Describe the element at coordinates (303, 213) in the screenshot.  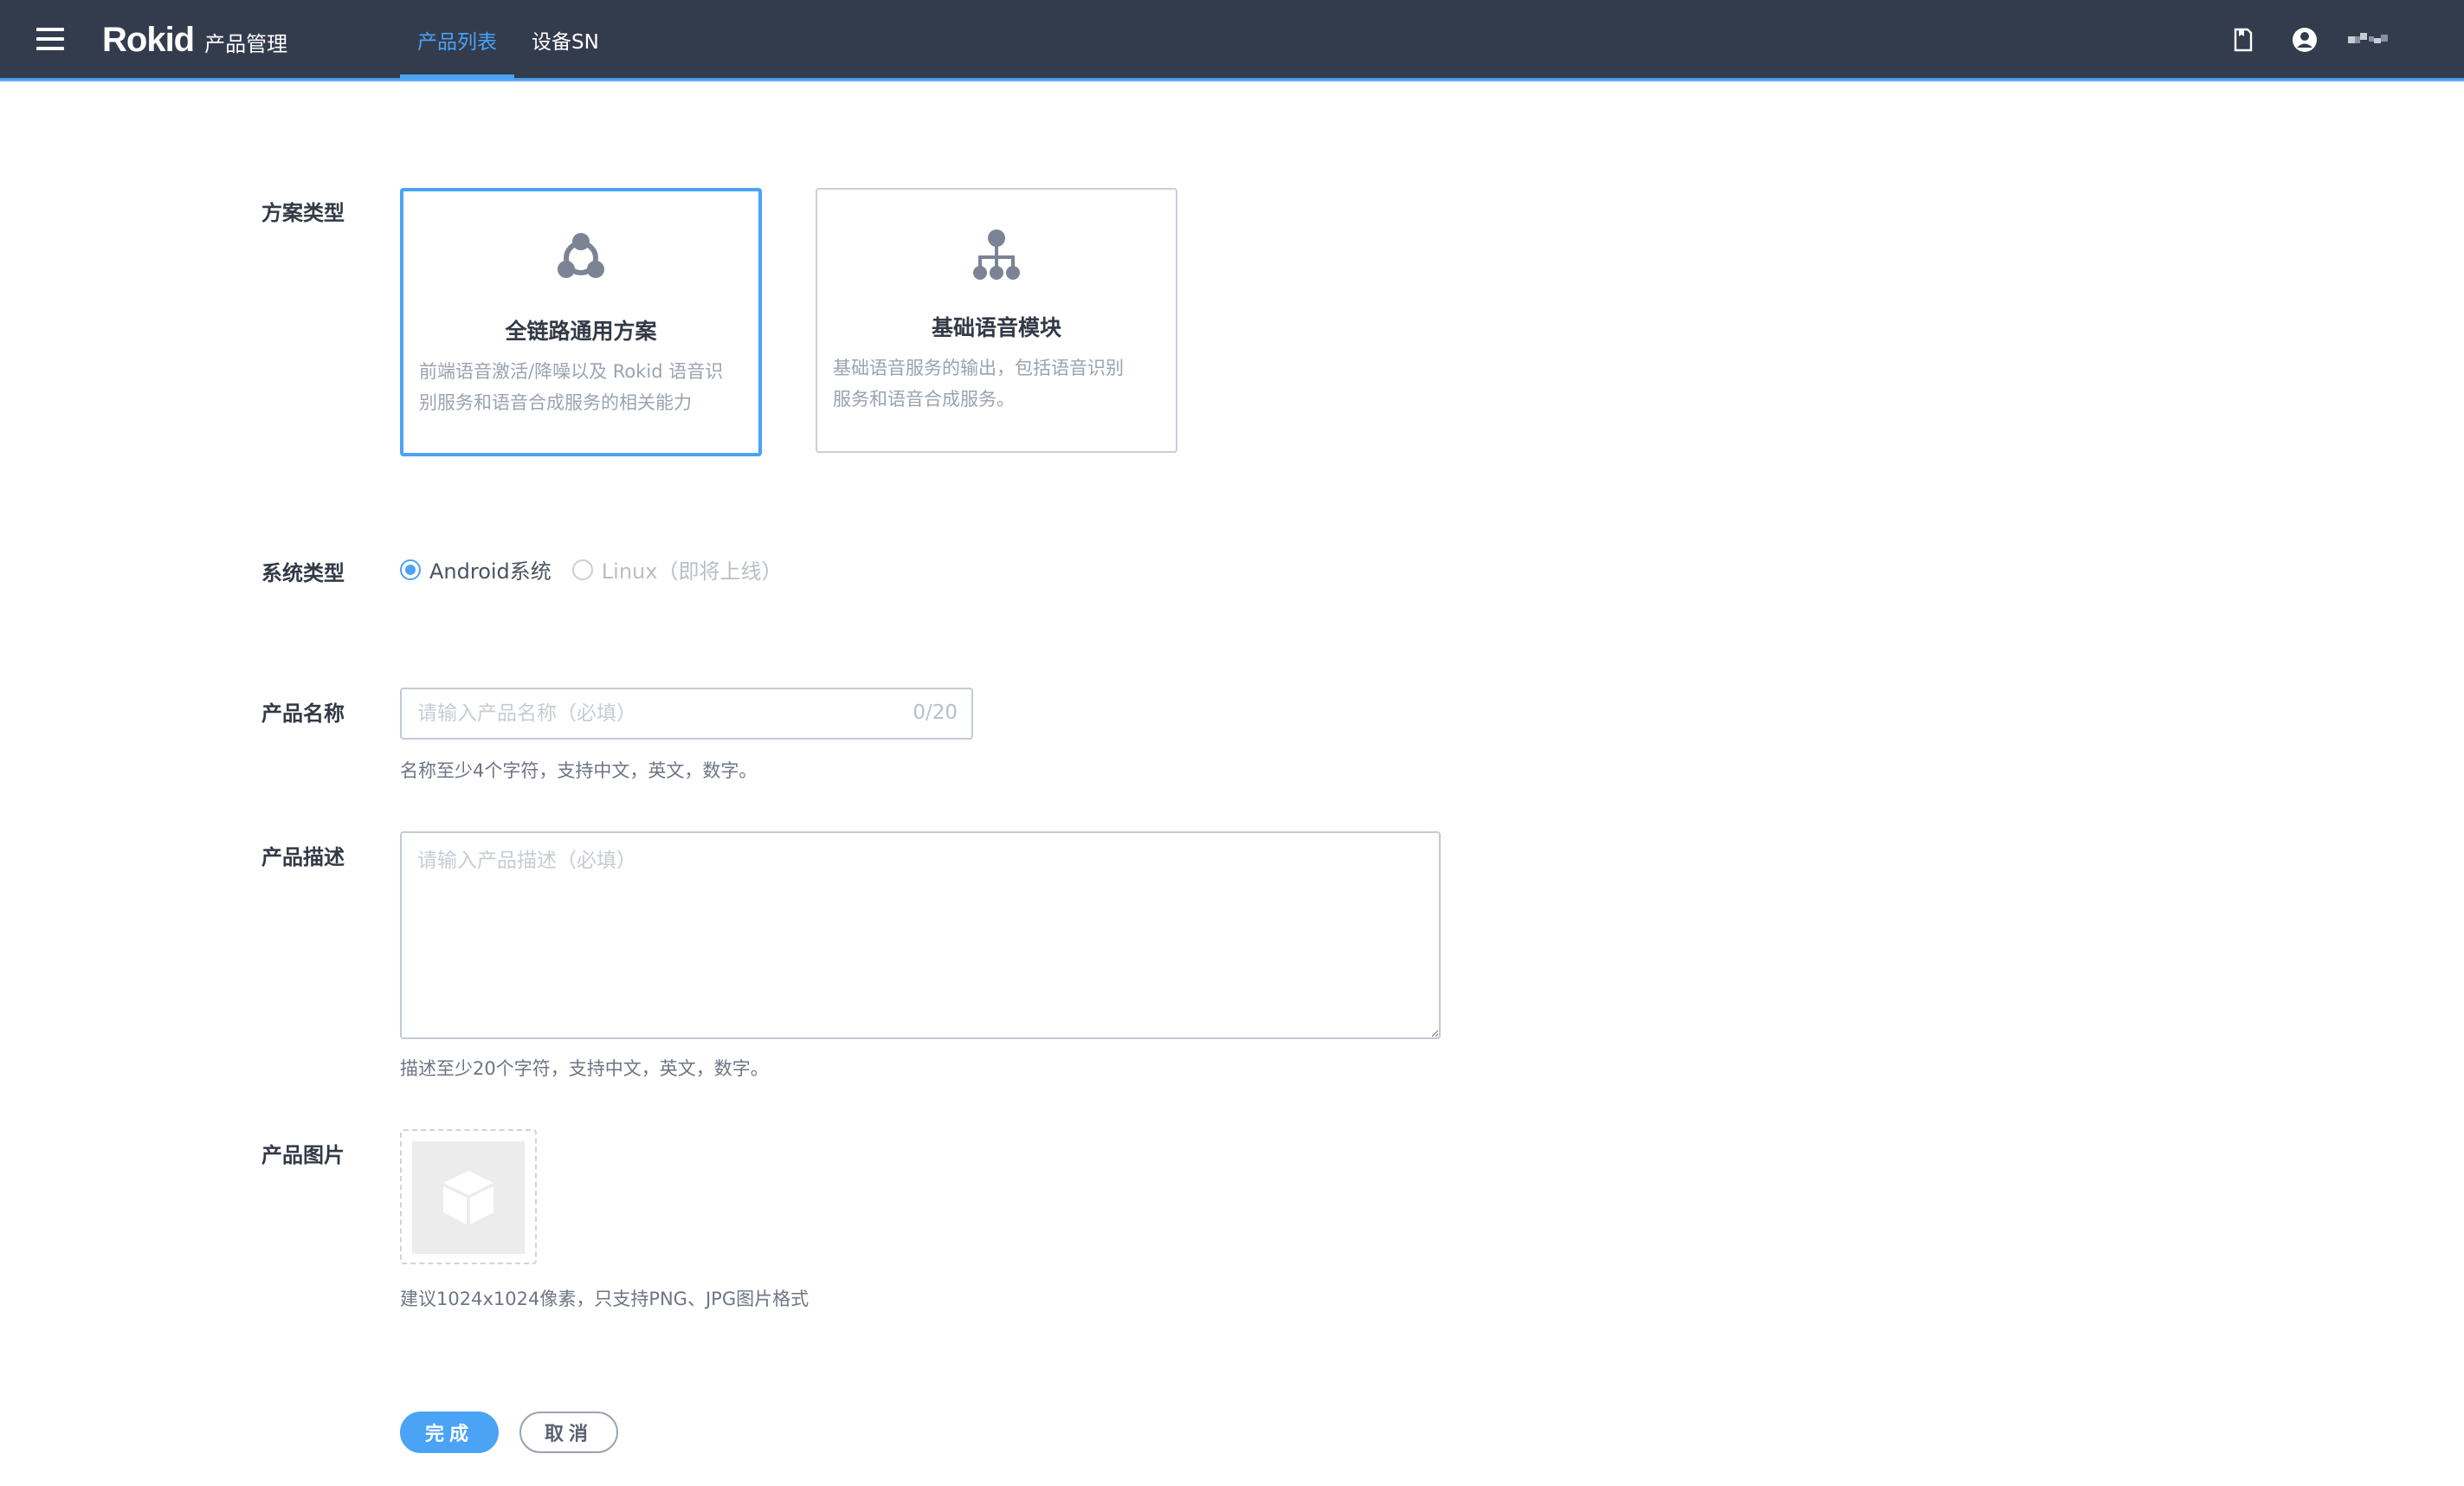
I see `solution-type-label: 方案类型` at that location.